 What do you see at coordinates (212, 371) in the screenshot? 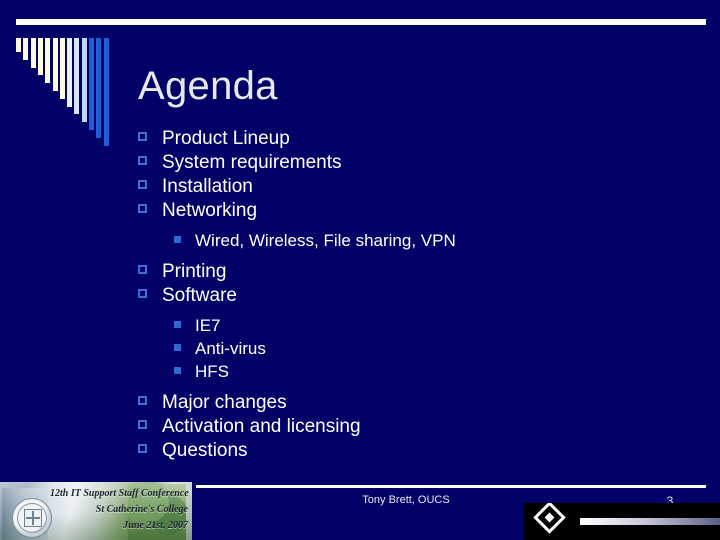
I see `agenda-item-label: HFS` at bounding box center [212, 371].